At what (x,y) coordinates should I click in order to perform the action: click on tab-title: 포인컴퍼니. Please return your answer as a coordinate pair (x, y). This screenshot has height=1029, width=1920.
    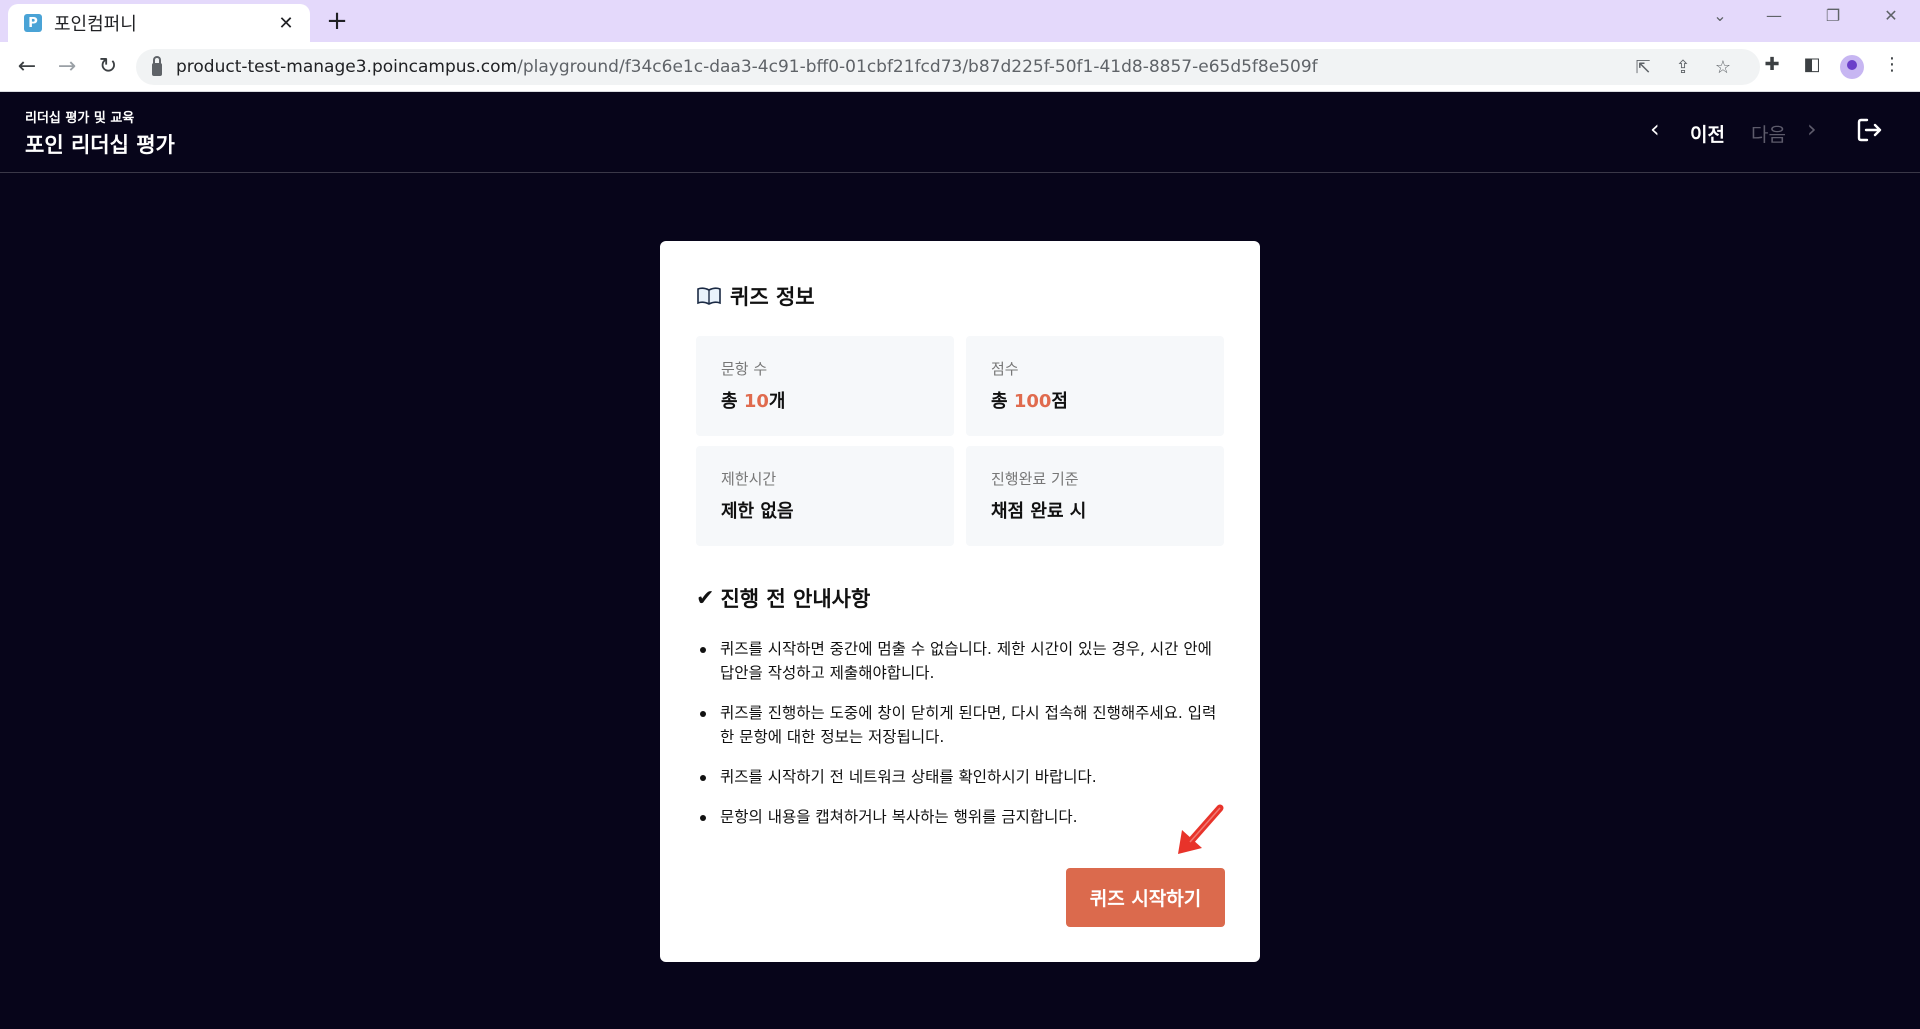
    Looking at the image, I should click on (95, 24).